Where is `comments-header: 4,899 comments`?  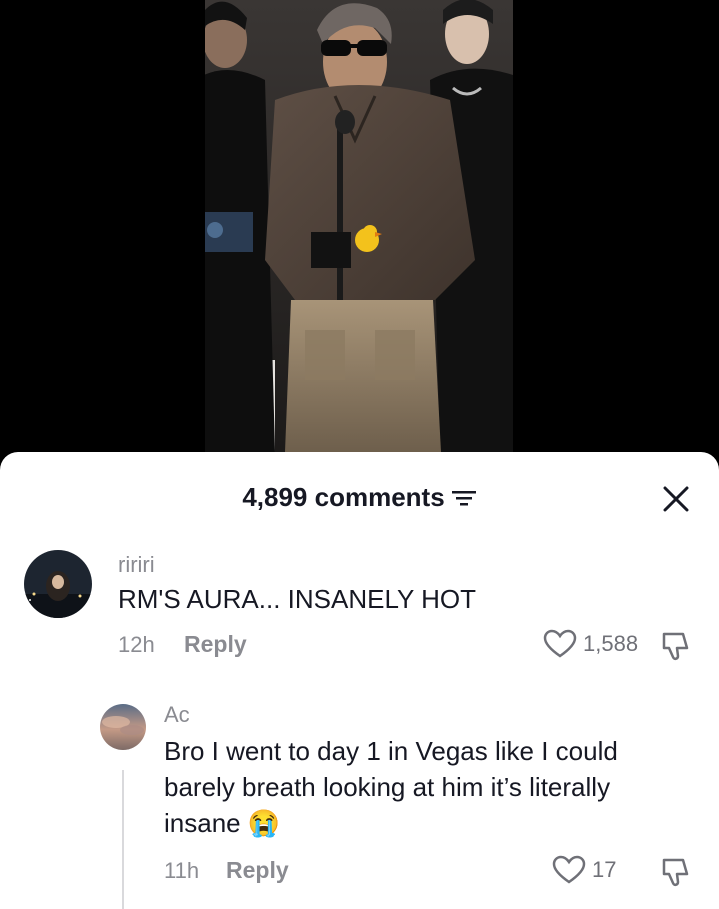 comments-header: 4,899 comments is located at coordinates (359, 500).